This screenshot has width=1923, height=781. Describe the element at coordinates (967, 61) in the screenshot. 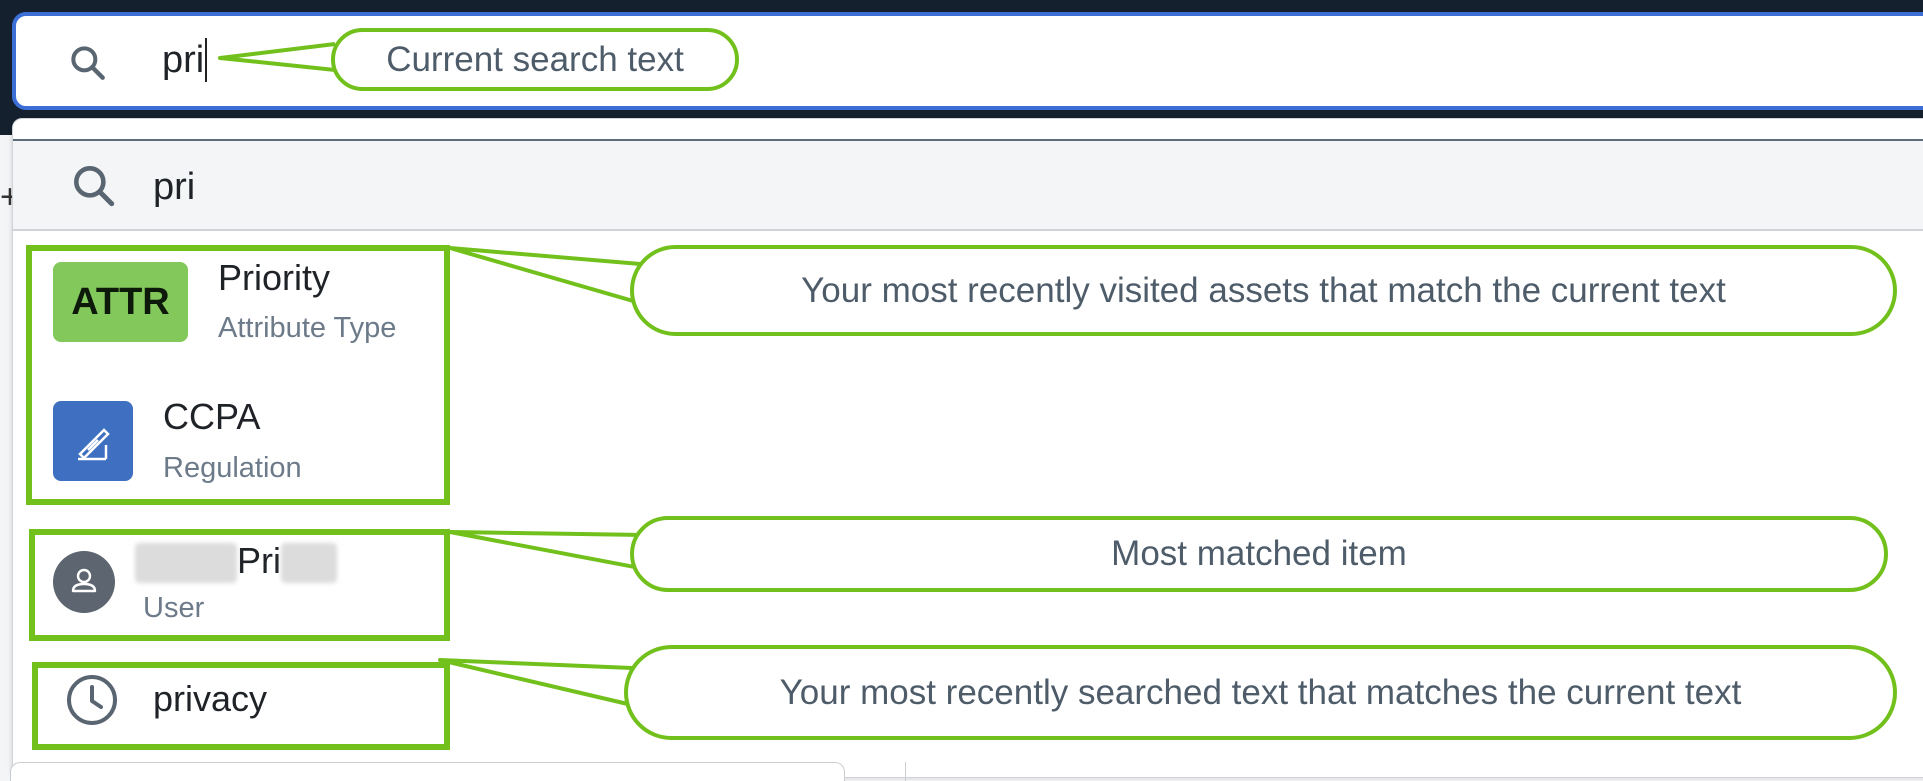

I see `global-search-bar: pri` at that location.